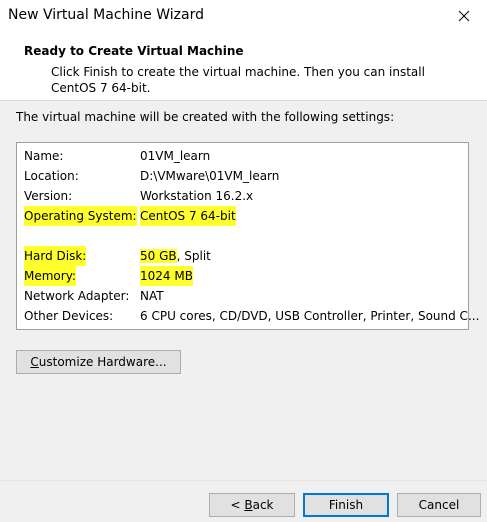 This screenshot has height=522, width=487. Describe the element at coordinates (263, 505) in the screenshot. I see `back-label: ack` at that location.